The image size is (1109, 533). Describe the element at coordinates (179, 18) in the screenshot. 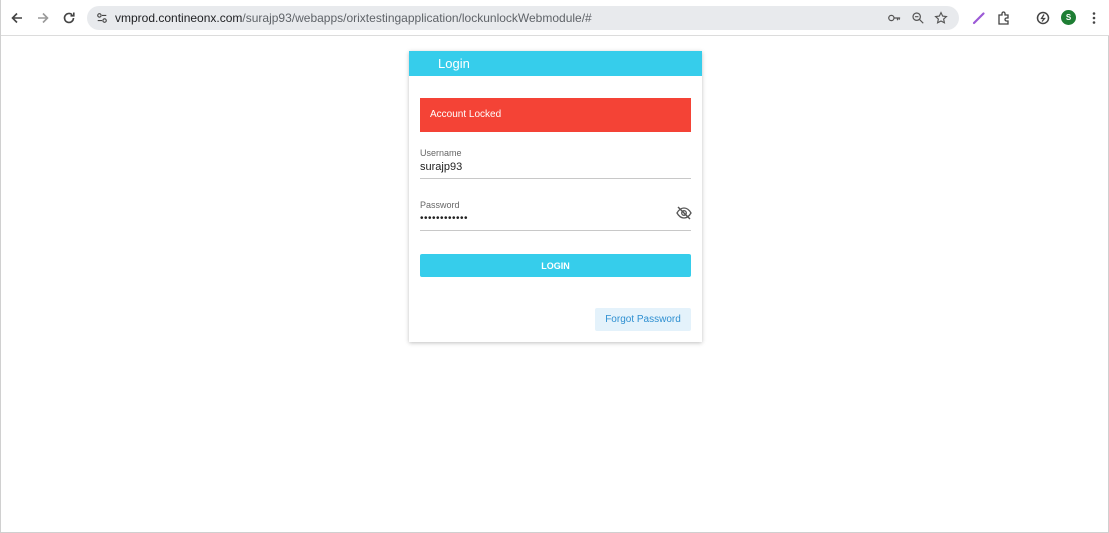

I see `url-host: vmprod.contineonx.com` at that location.